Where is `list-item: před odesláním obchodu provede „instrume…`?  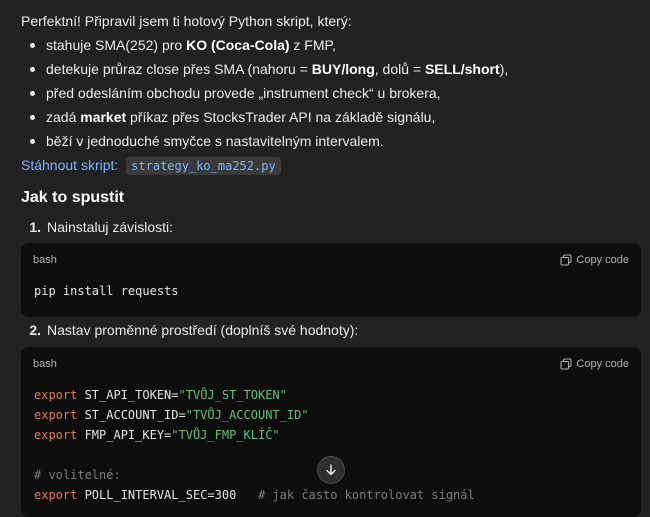
list-item: před odesláním obchodu provede „instrume… is located at coordinates (264, 95).